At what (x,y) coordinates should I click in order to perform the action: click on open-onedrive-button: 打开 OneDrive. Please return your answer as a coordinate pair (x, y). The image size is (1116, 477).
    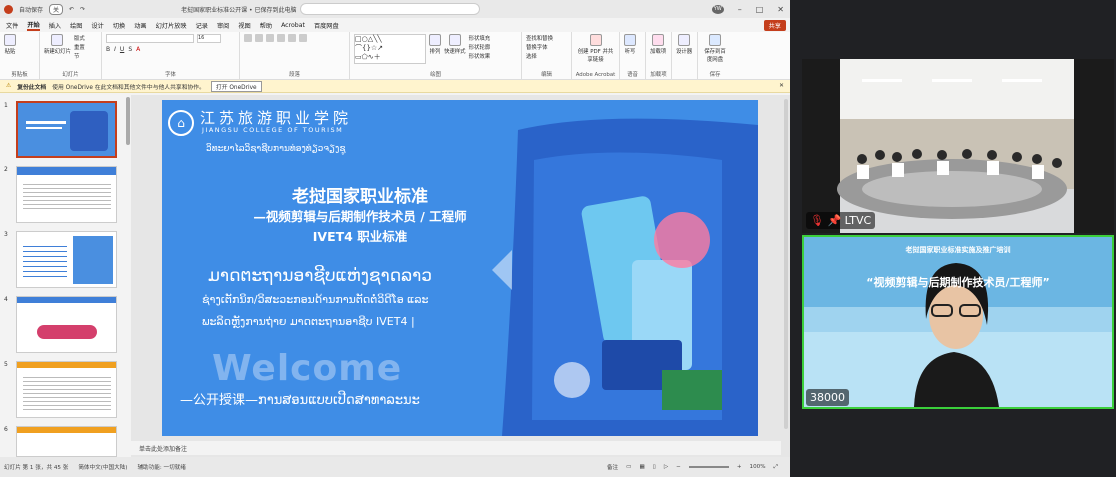
    Looking at the image, I should click on (236, 86).